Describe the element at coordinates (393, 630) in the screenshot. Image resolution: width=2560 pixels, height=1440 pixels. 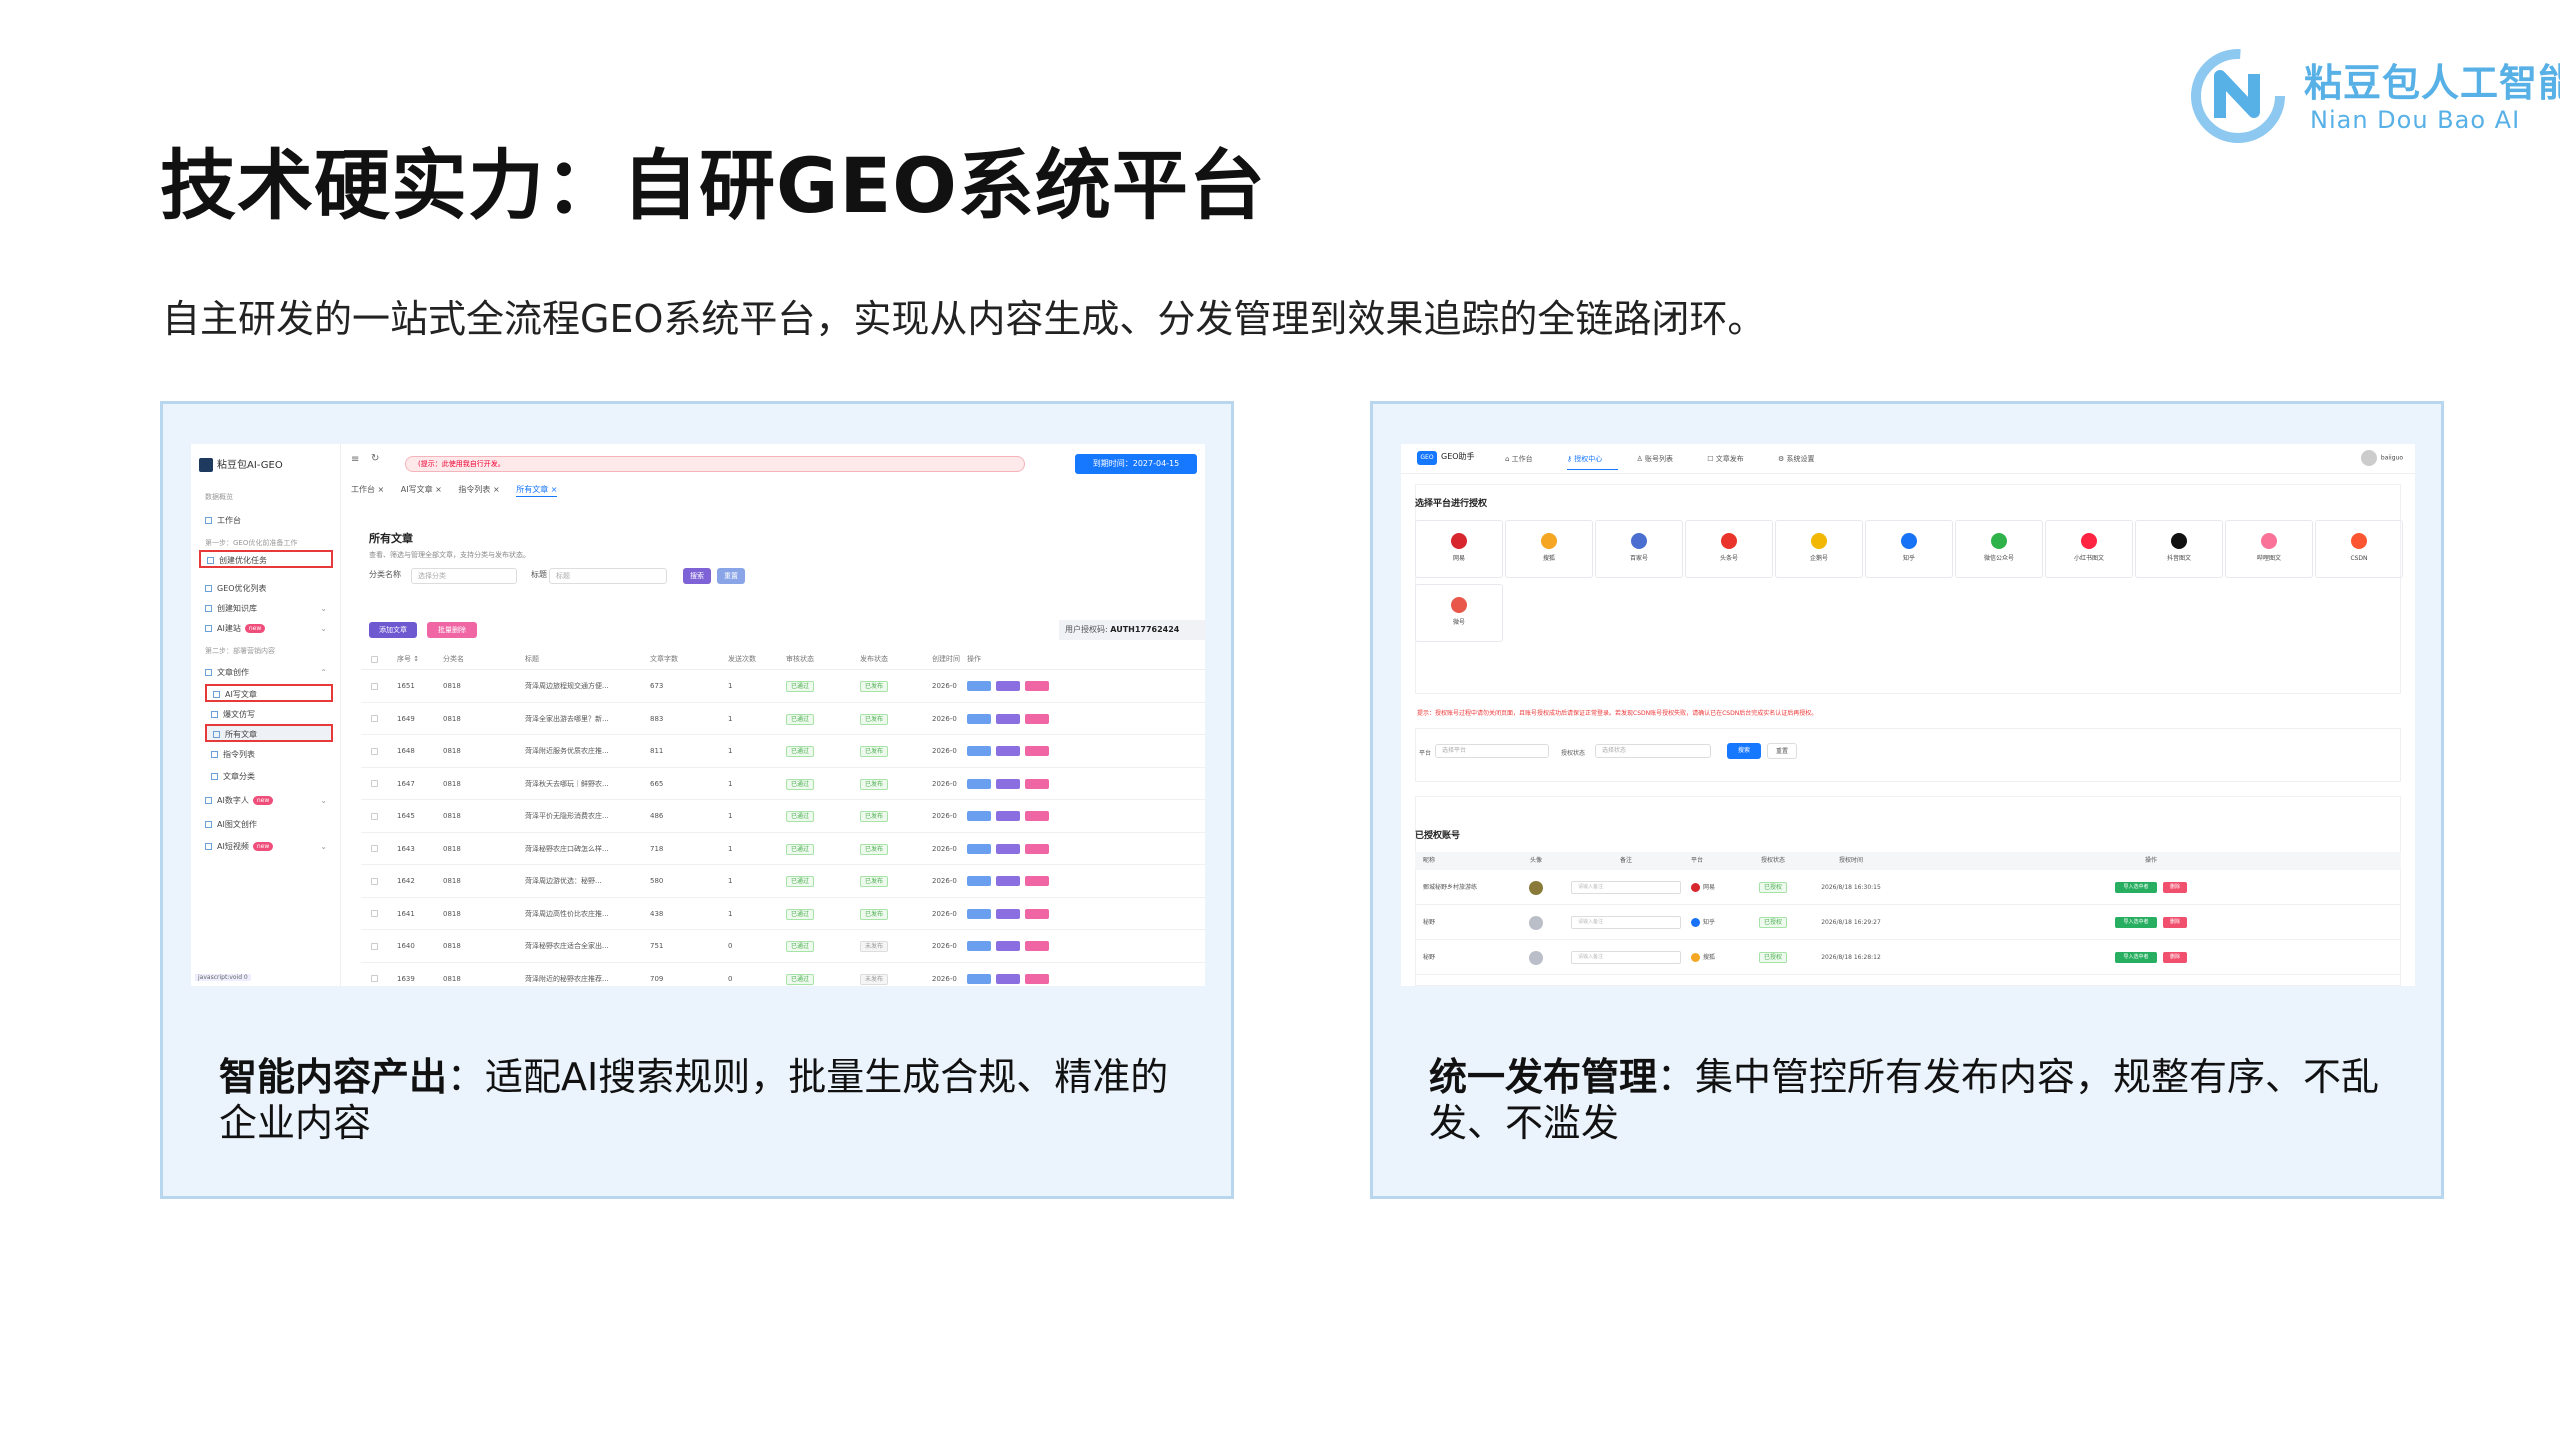
I see `add-article-button: 添加文章` at that location.